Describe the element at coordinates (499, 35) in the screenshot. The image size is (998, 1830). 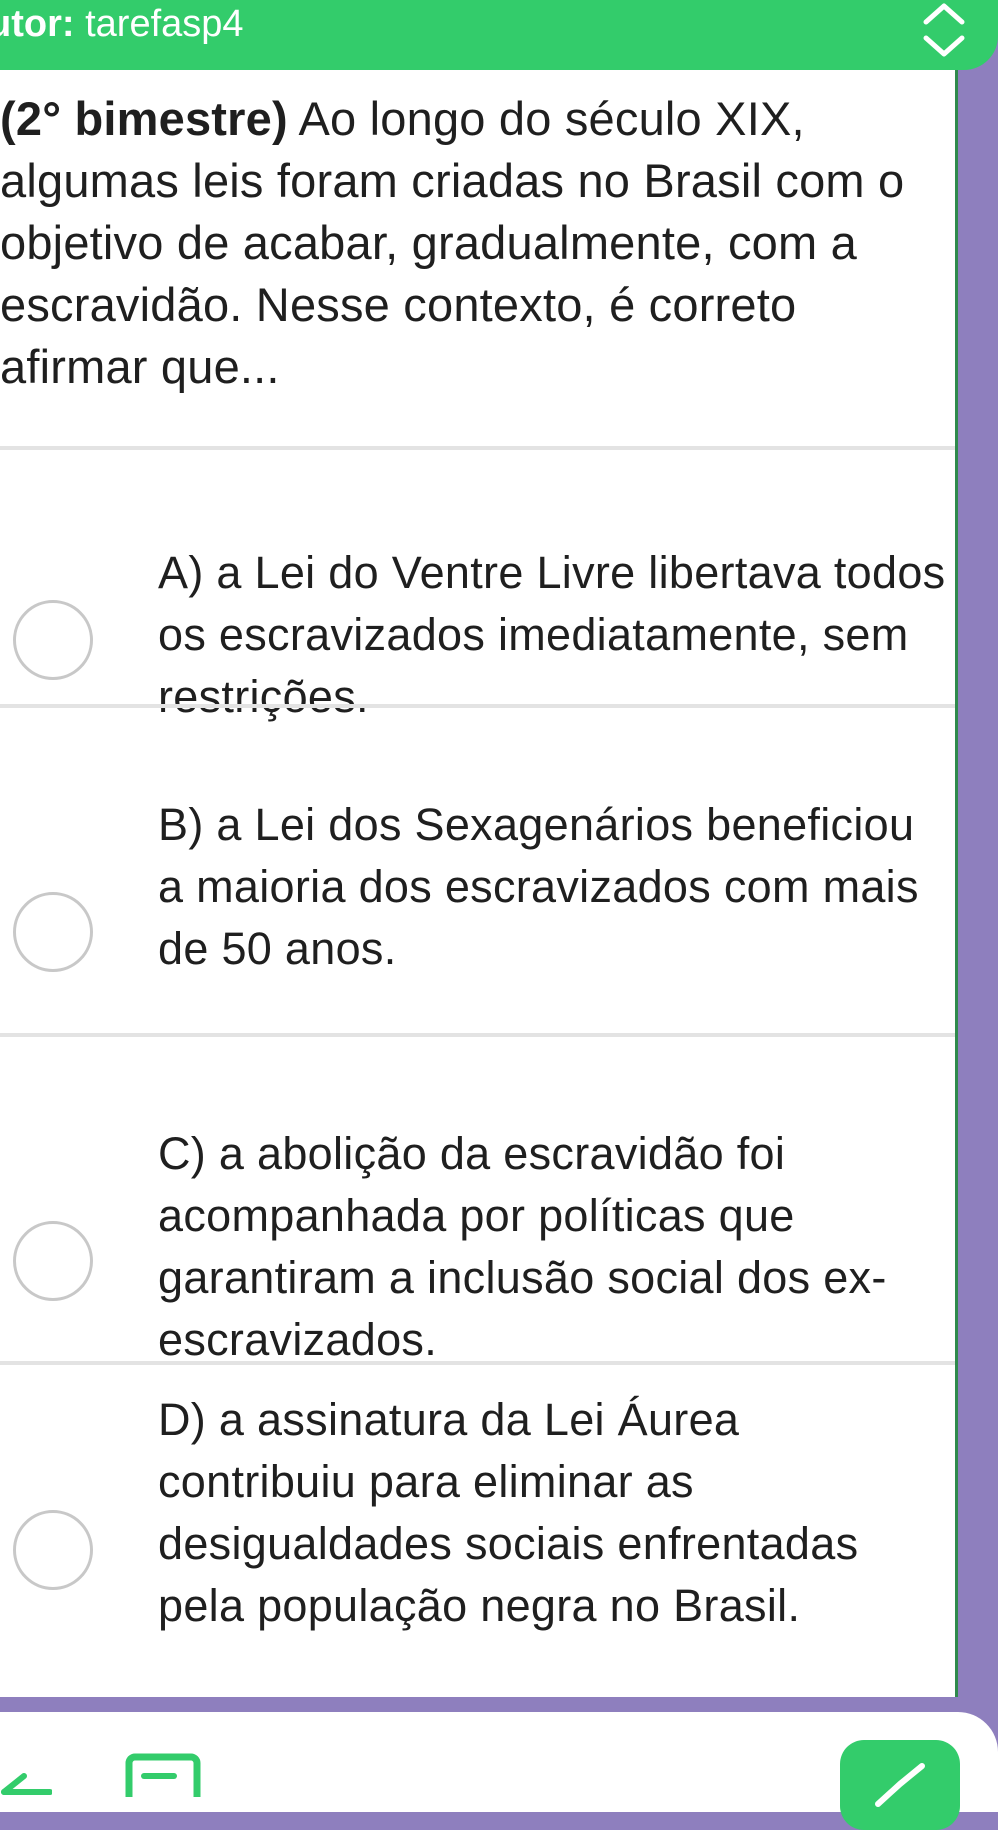
I see `header-bar: utor: tarefasp4` at that location.